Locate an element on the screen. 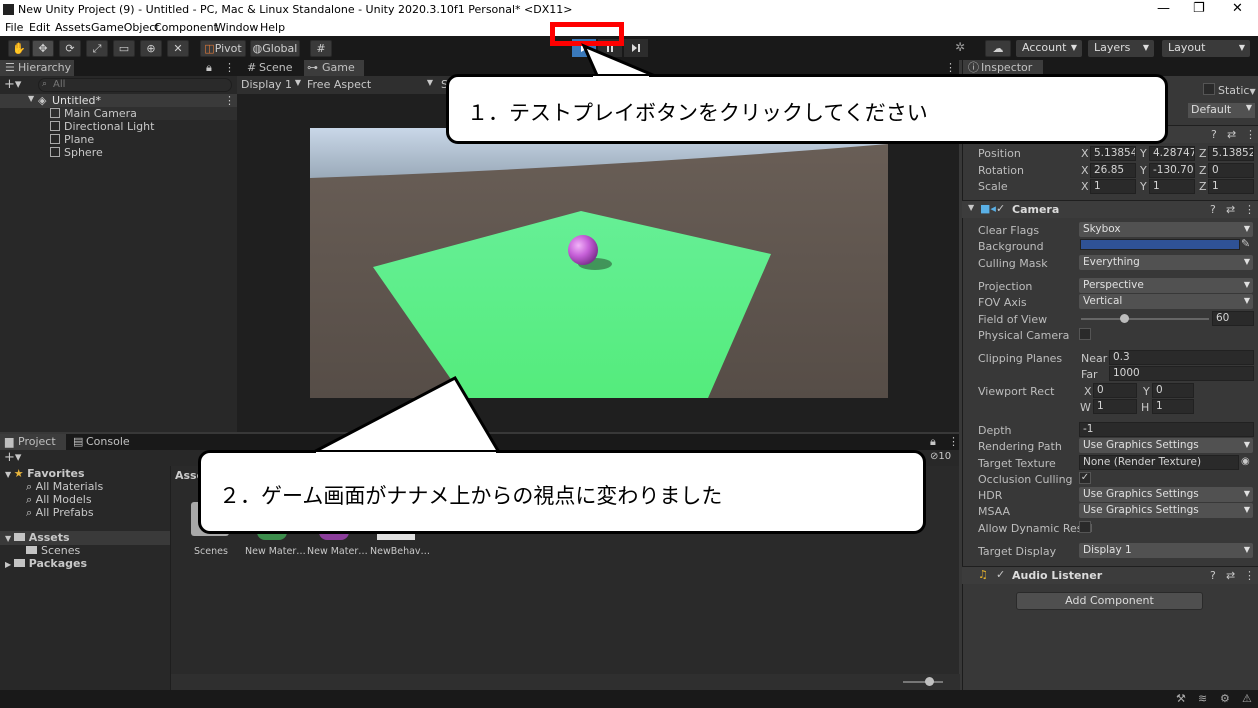 The width and height of the screenshot is (1258, 708). callout1-joint is located at coordinates (621, 78).